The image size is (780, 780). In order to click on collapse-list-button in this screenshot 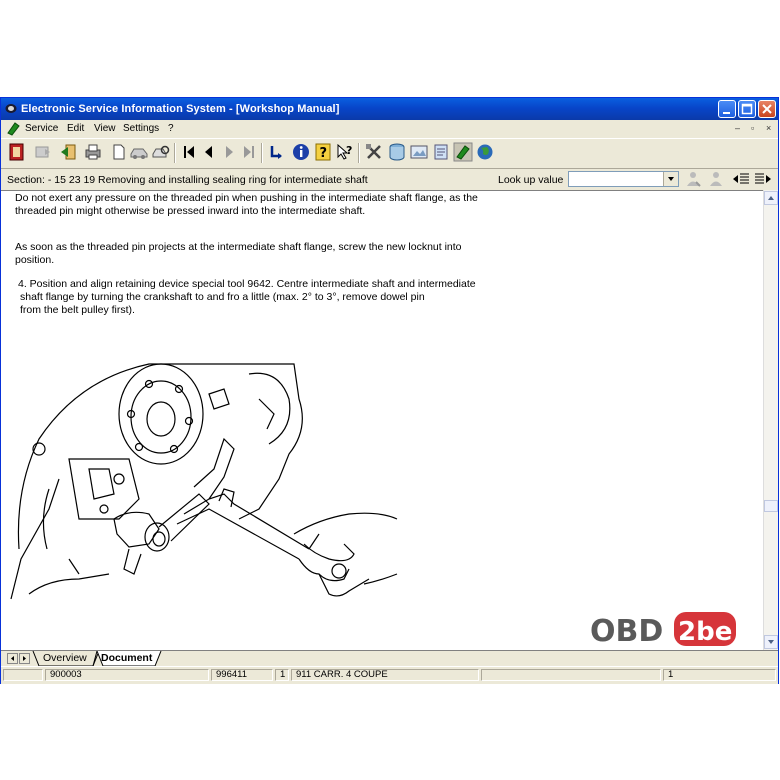, I will do `click(763, 179)`.